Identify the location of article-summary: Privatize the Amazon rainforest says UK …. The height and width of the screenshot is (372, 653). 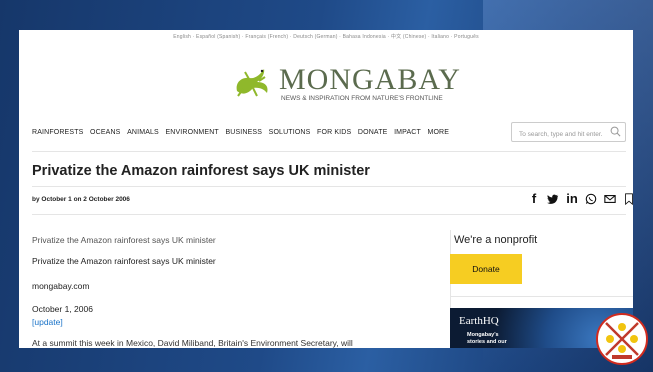
(124, 240).